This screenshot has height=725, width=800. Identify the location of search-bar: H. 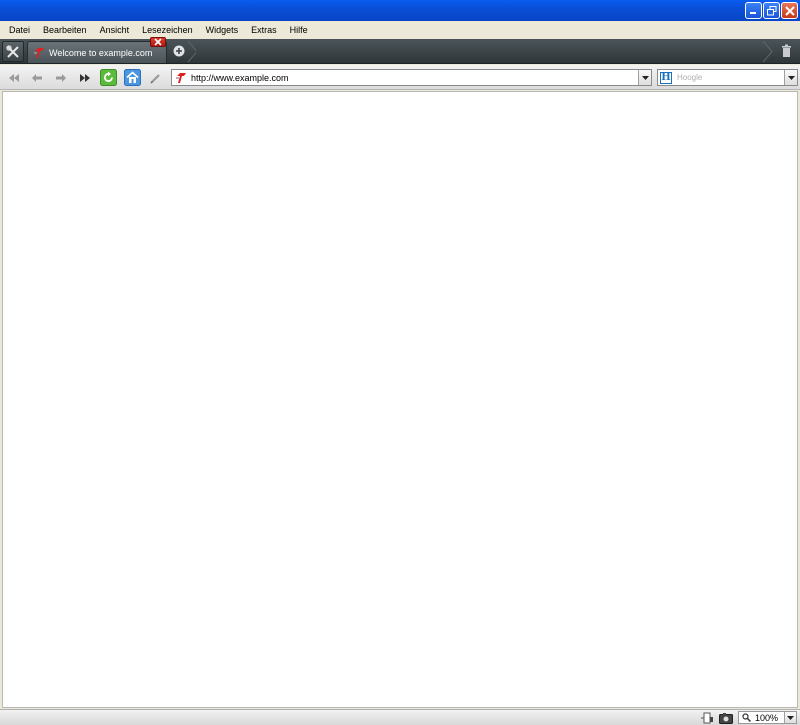
(727, 77).